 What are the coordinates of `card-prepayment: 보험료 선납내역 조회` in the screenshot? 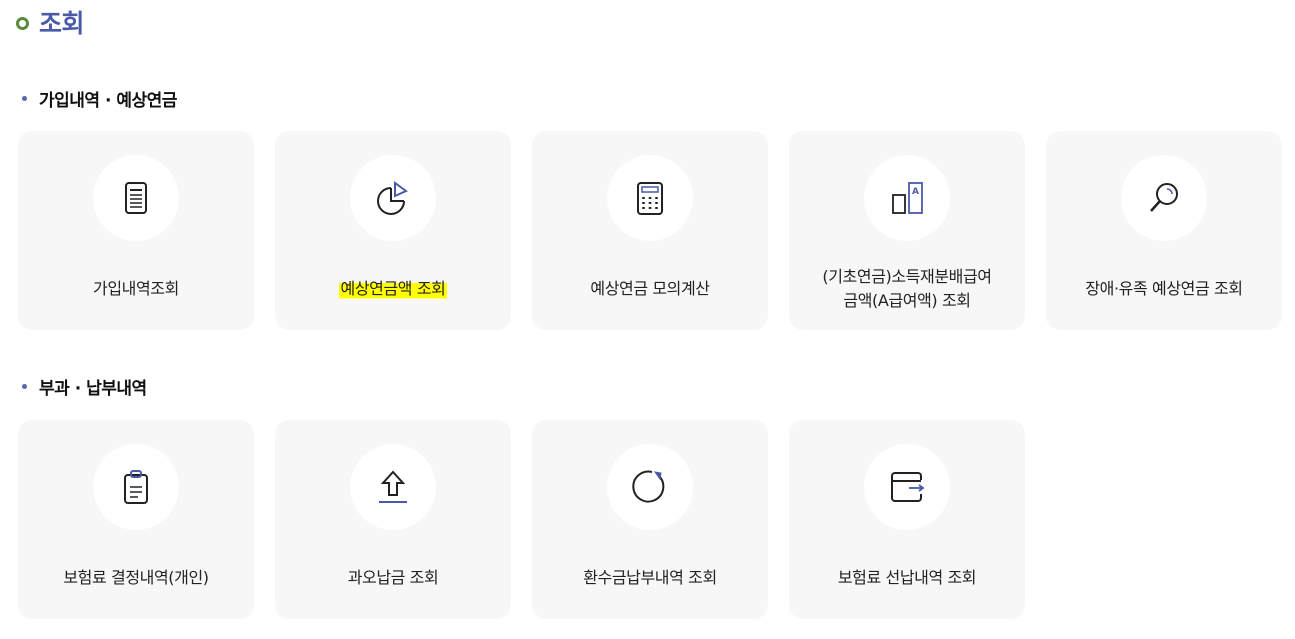 It's located at (907, 519).